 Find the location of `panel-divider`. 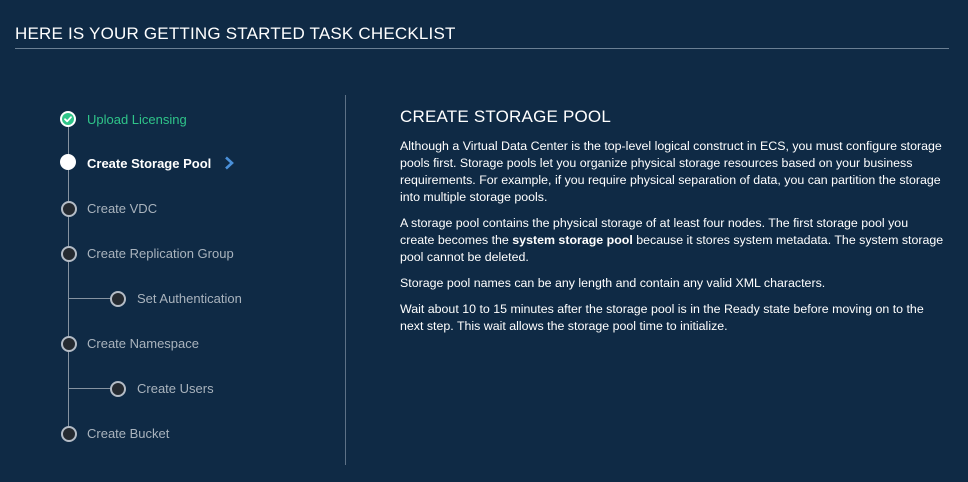

panel-divider is located at coordinates (345, 280).